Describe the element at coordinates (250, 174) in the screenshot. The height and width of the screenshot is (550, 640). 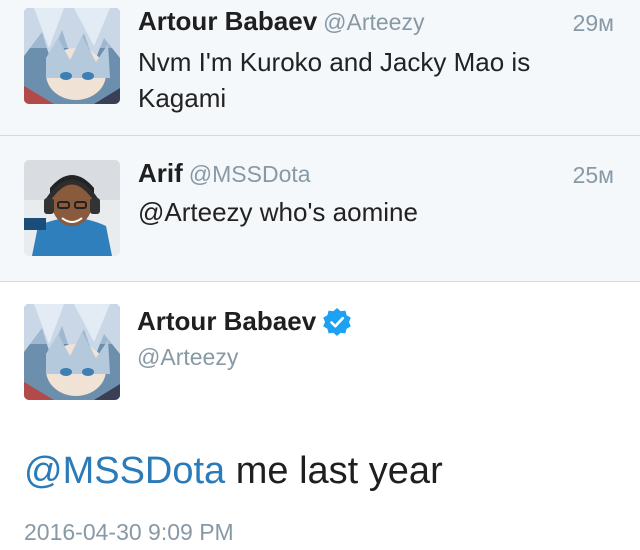
I see `author-handle: @MSSDota` at that location.